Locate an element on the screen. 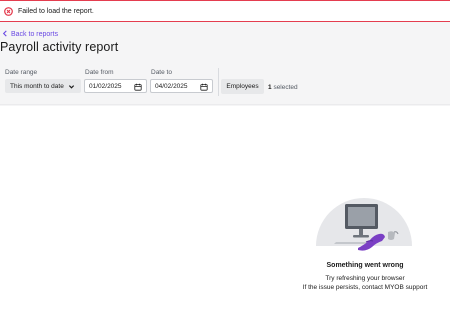  date-range-select: This month to date is located at coordinates (43, 86).